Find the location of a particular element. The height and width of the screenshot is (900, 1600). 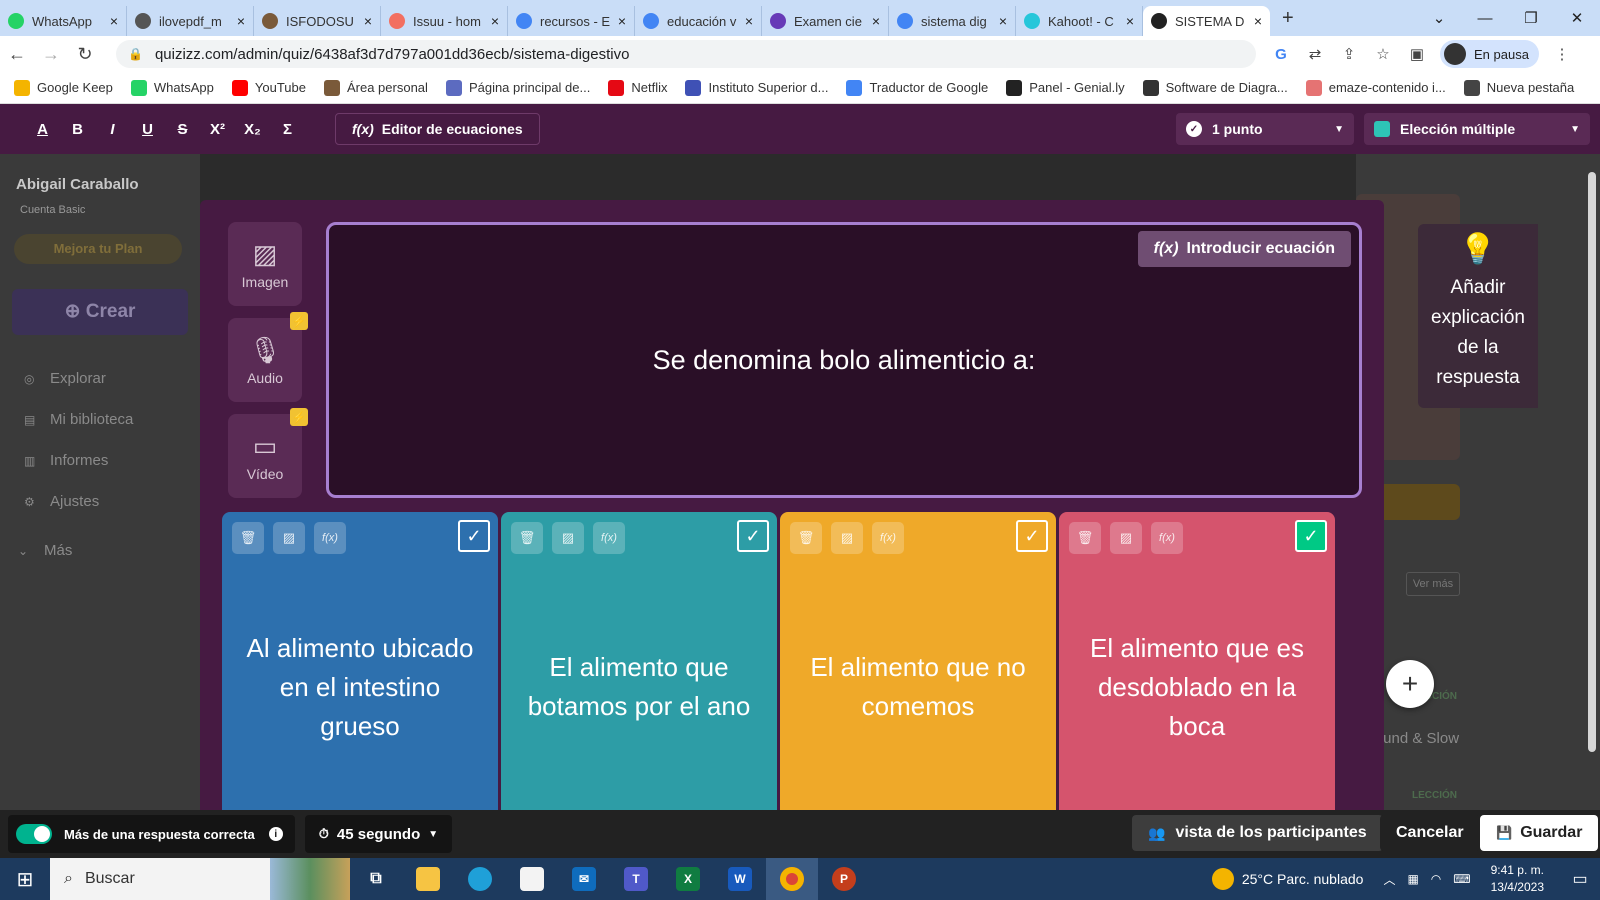

subscript-button: X₂ is located at coordinates (252, 129).